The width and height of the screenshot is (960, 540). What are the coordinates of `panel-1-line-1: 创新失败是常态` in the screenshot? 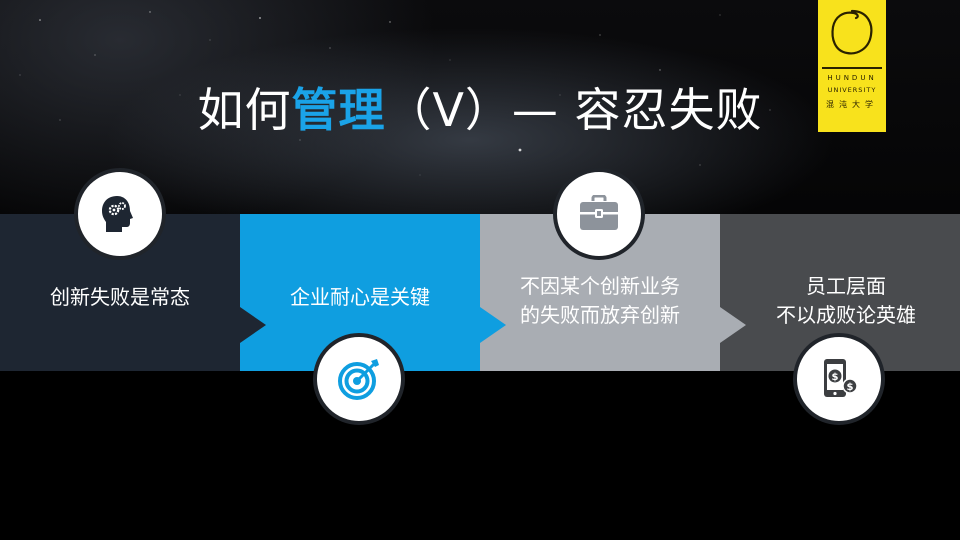 It's located at (120, 297).